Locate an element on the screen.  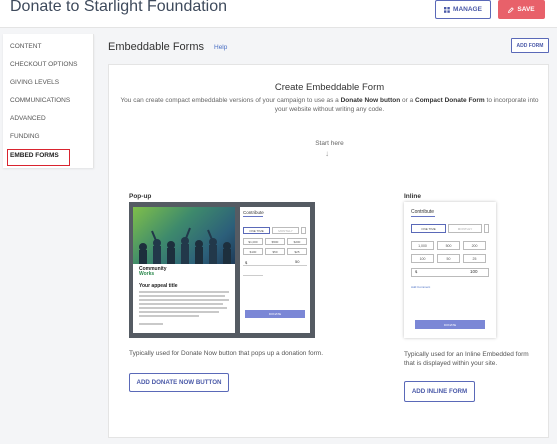
panel-title: Create Embeddable Form is located at coordinates (329, 87).